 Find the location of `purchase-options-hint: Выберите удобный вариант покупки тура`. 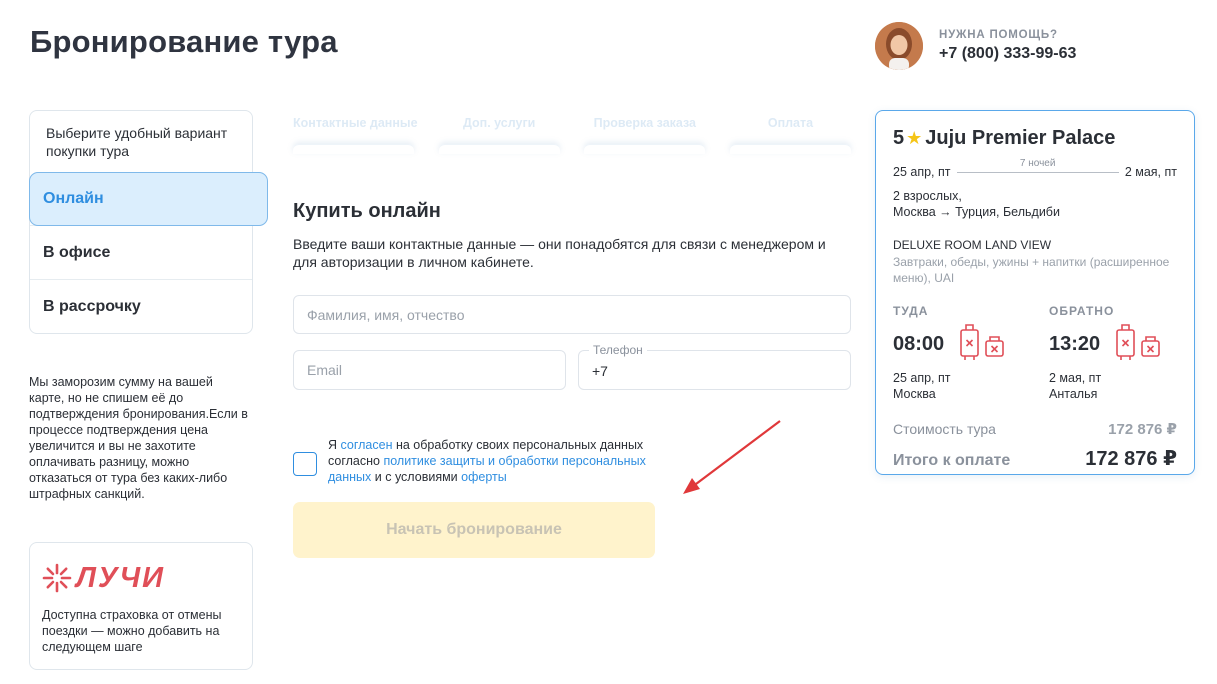

purchase-options-hint: Выберите удобный вариант покупки тура is located at coordinates (137, 142).